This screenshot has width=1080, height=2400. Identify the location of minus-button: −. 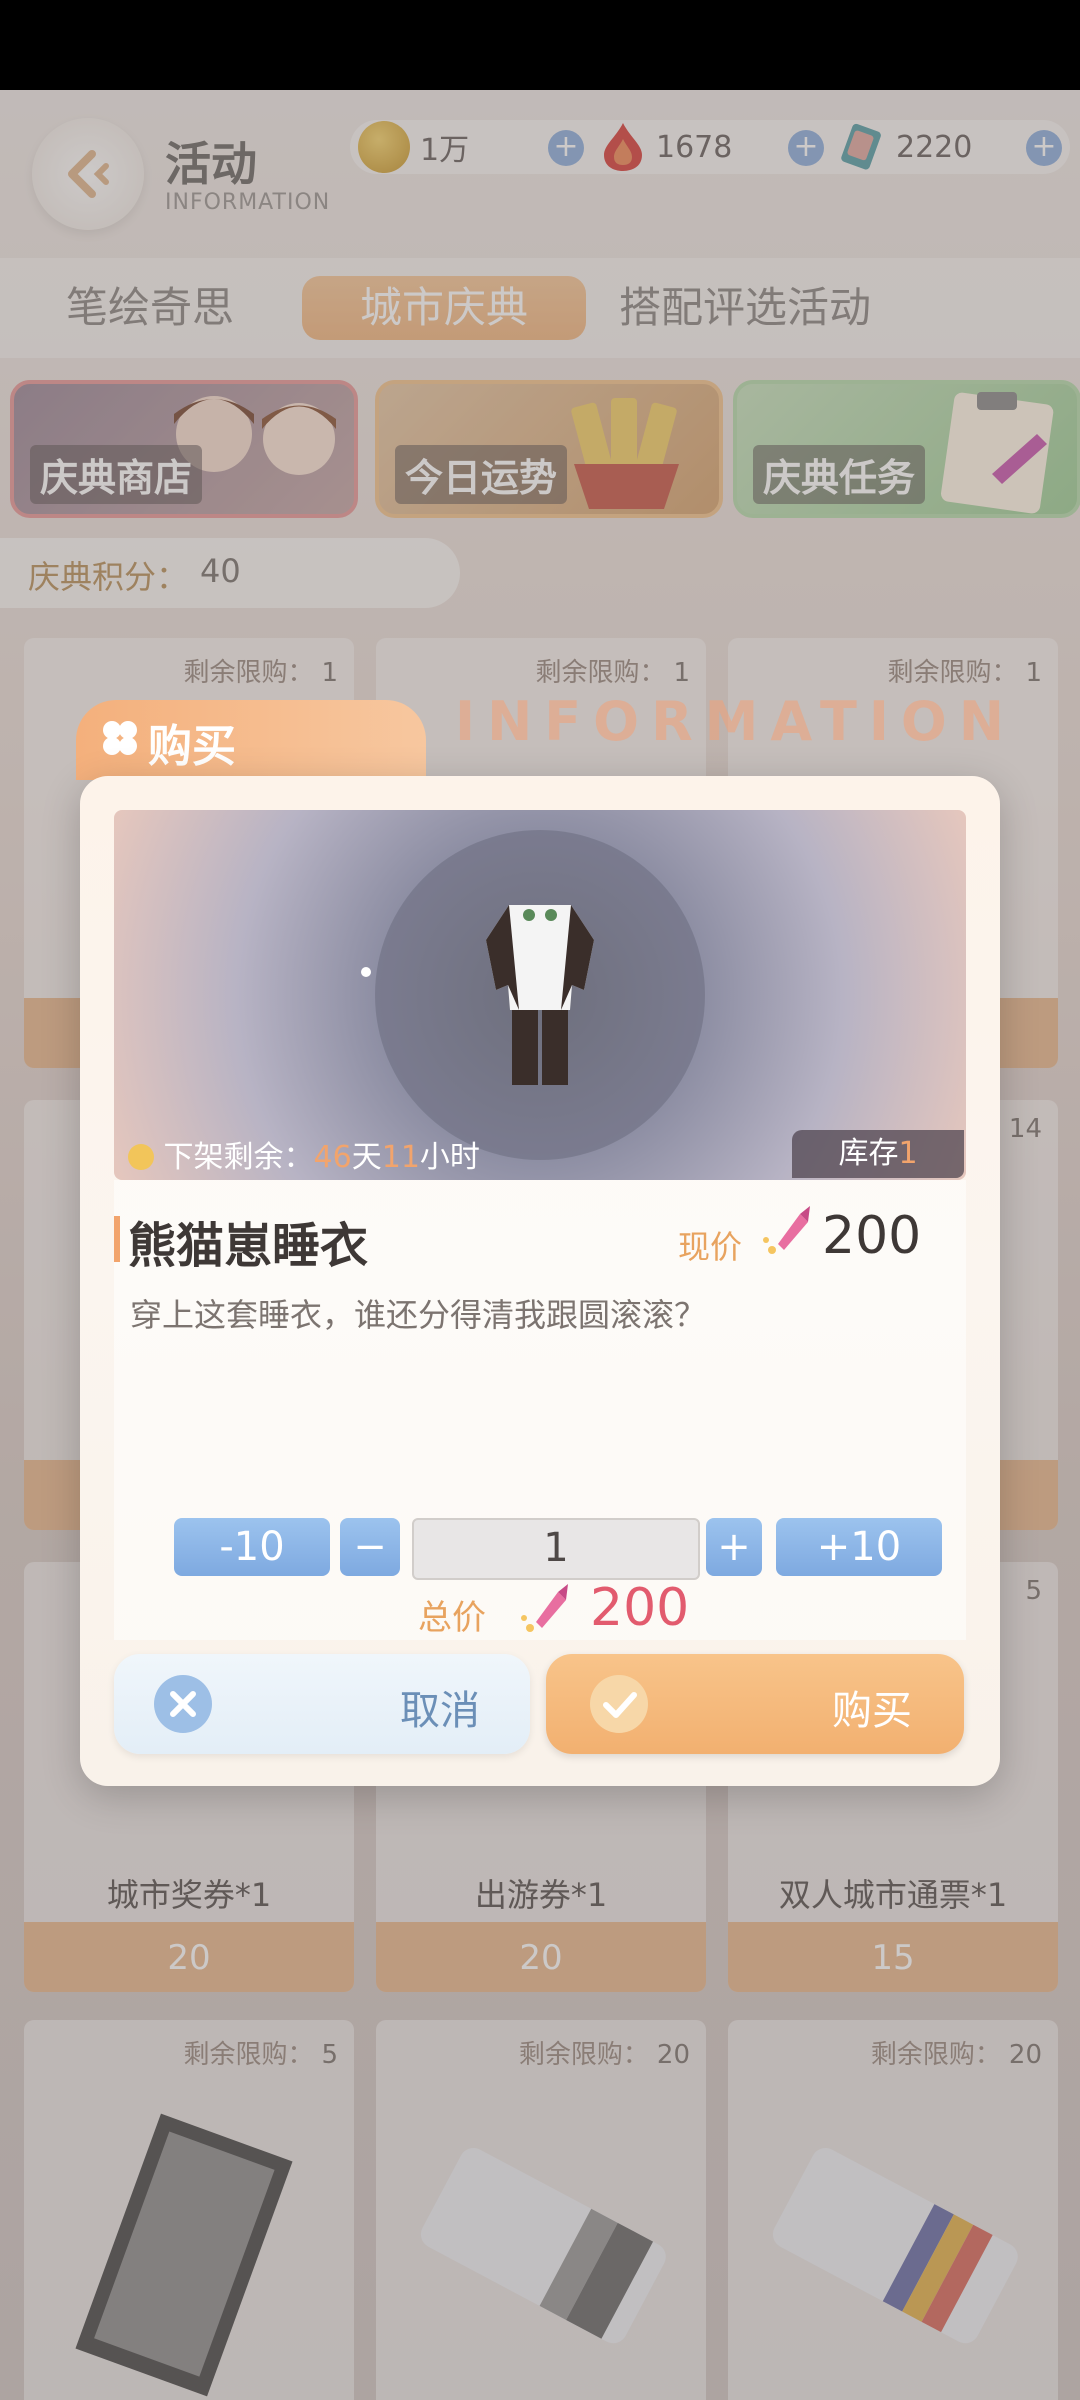
(370, 1547).